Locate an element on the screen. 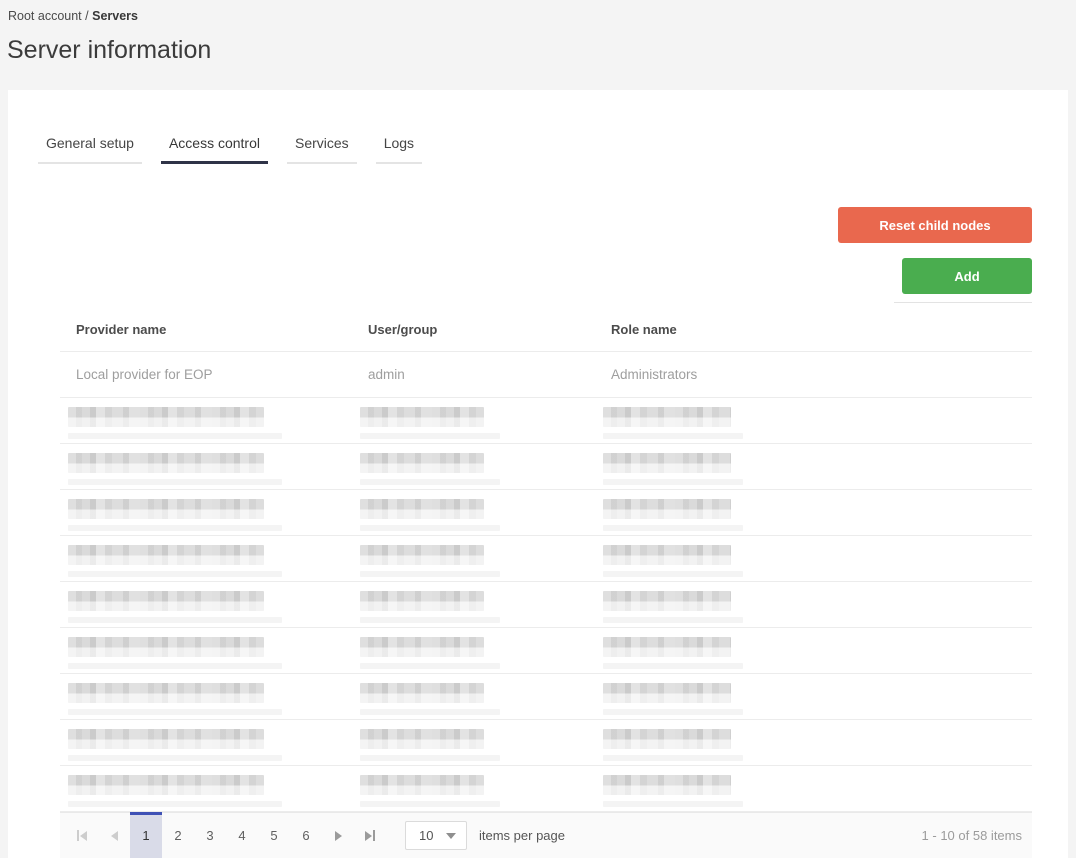 This screenshot has width=1076, height=858. column-header-provider-name: Provider name is located at coordinates (206, 329).